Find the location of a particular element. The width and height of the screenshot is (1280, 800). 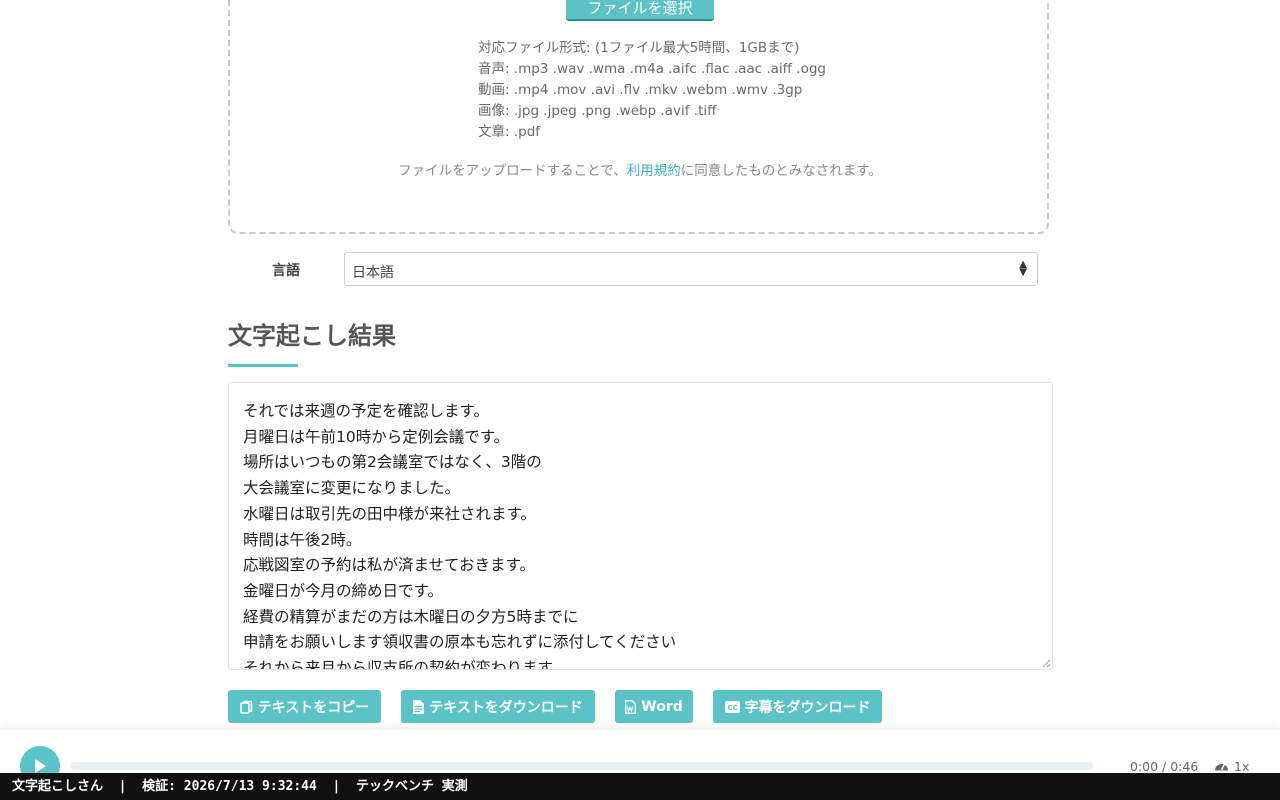

formats-image-line: 画像: .jpg .jpeg .png .webp .avif .tiff is located at coordinates (597, 111).